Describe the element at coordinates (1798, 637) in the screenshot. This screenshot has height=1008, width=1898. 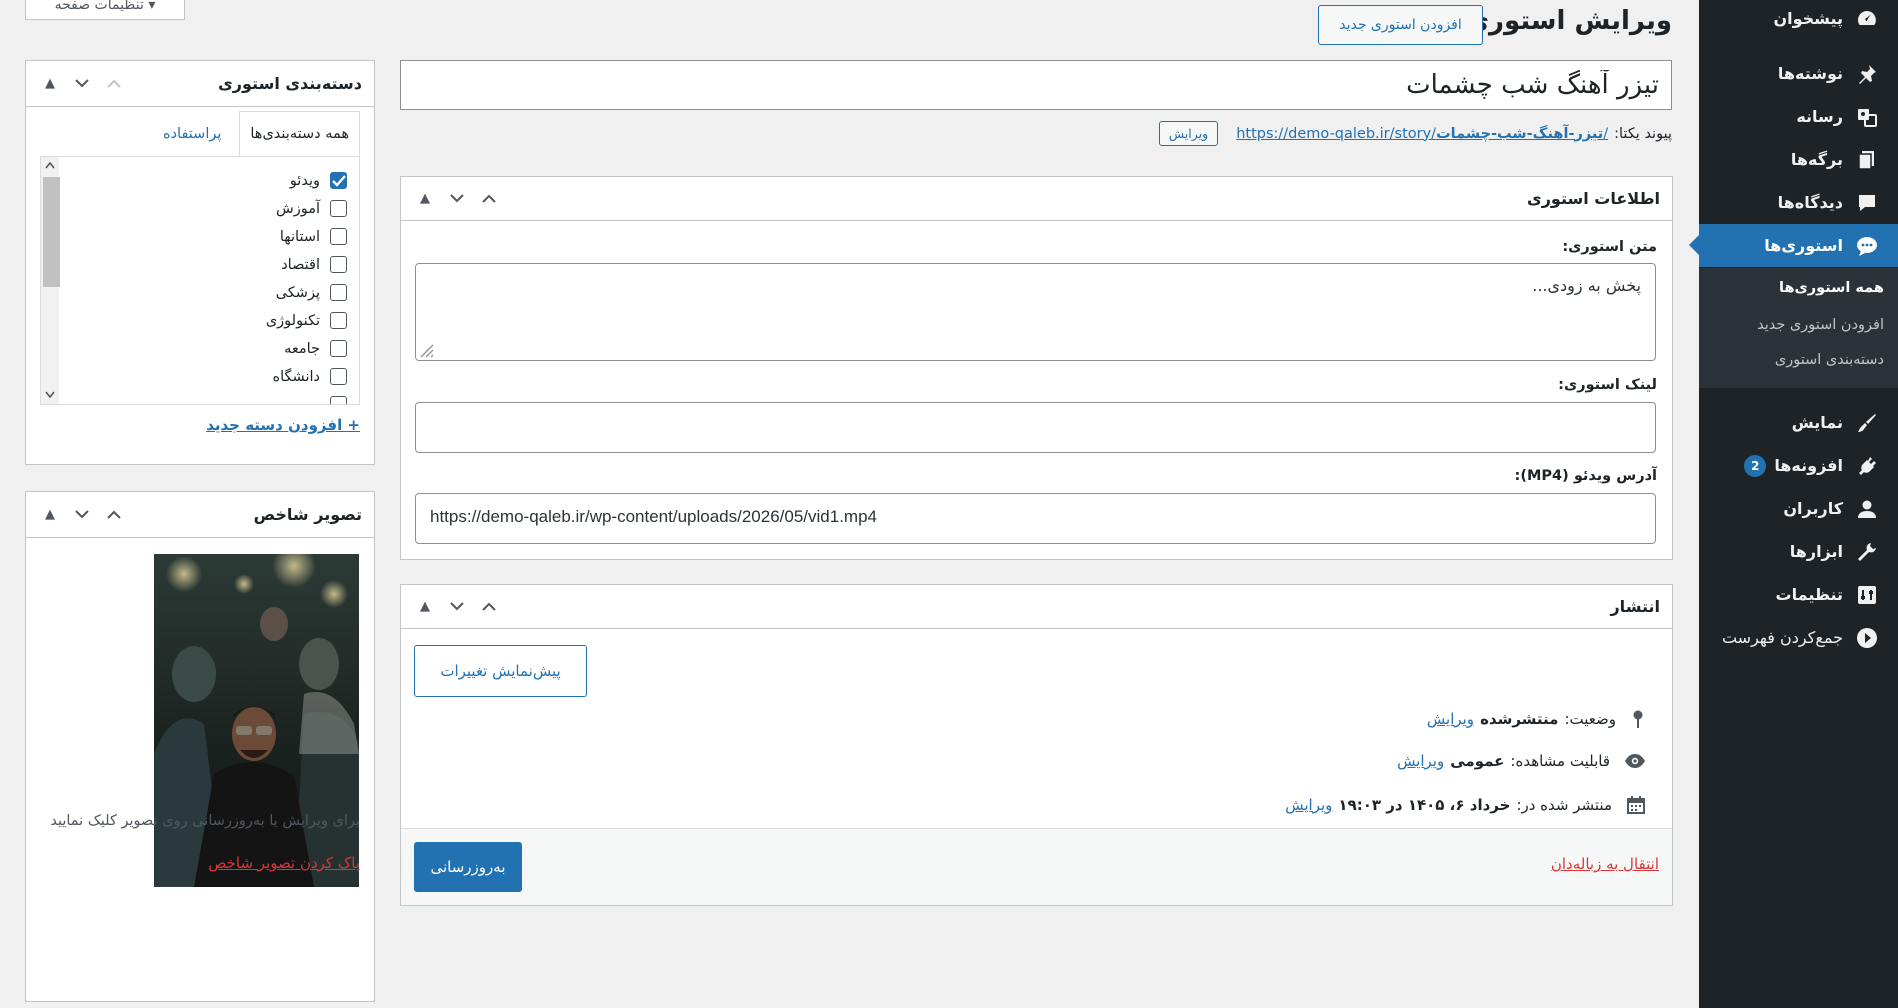
I see `menu-collapse: جمع‌کردن فهرست` at that location.